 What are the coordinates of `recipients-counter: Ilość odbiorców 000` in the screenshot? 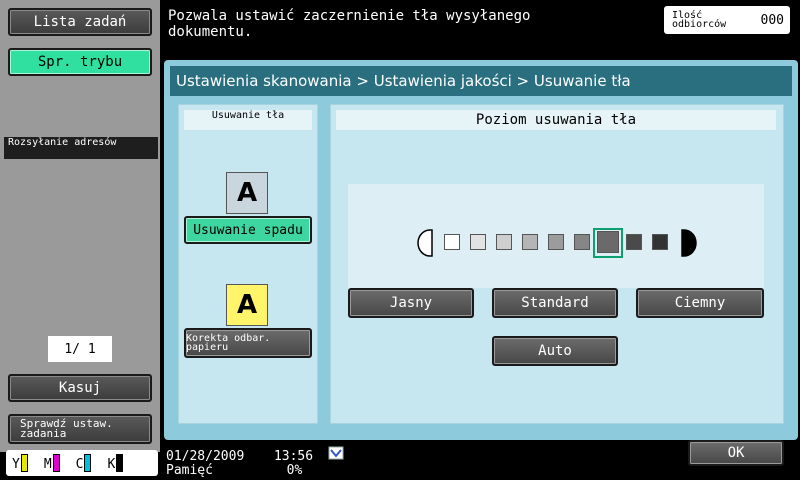 It's located at (727, 20).